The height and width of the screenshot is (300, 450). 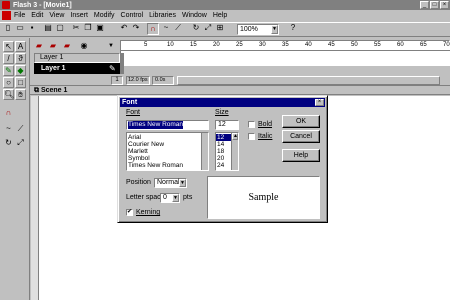 I want to click on brush-tool-icon: ◆, so click(x=20, y=70).